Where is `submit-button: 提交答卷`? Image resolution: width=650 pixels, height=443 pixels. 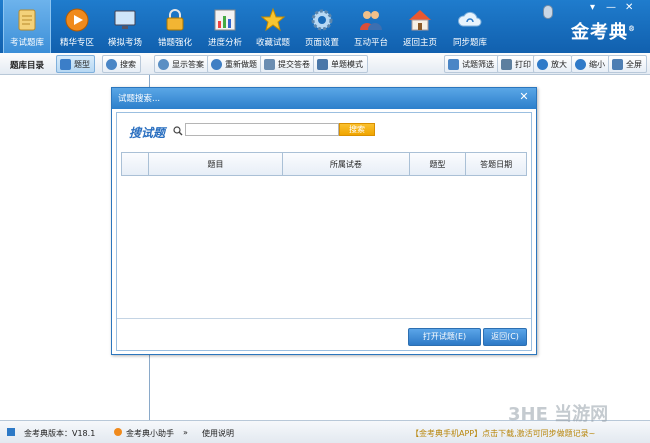
submit-button: 提交答卷 is located at coordinates (287, 64).